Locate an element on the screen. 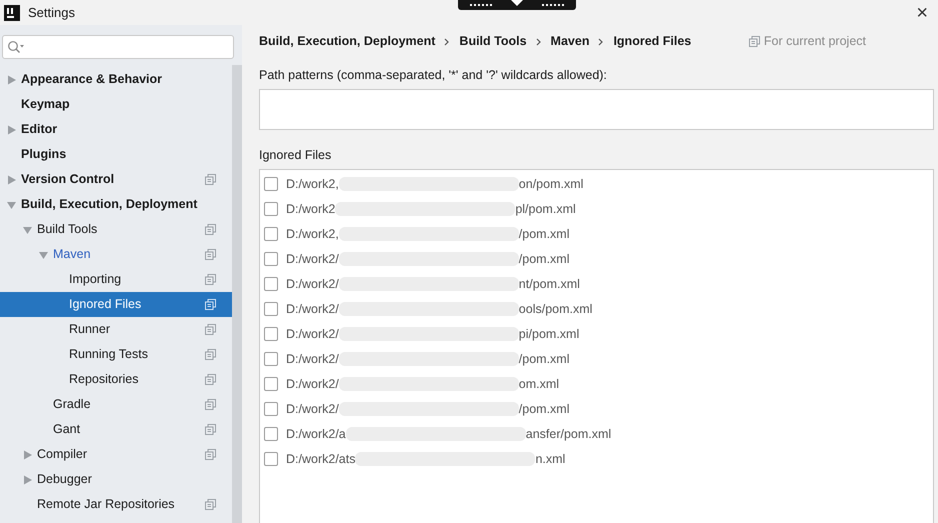  tree-item: Version Control is located at coordinates (116, 179).